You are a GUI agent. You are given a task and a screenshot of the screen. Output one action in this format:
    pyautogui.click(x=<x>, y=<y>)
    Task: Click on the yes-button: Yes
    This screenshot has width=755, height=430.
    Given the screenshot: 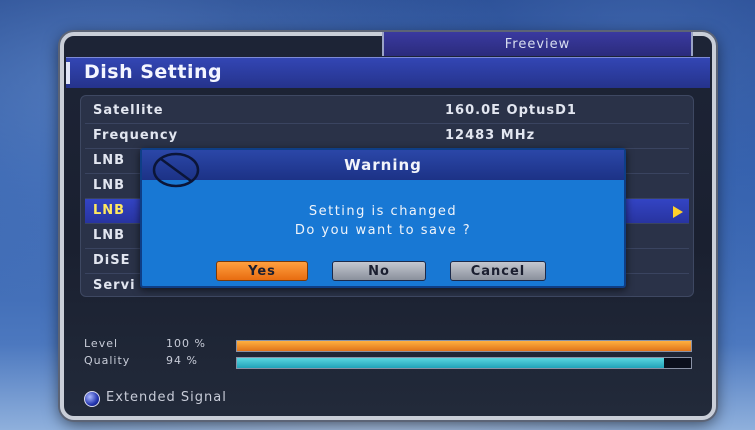 What is the action you would take?
    pyautogui.click(x=262, y=271)
    